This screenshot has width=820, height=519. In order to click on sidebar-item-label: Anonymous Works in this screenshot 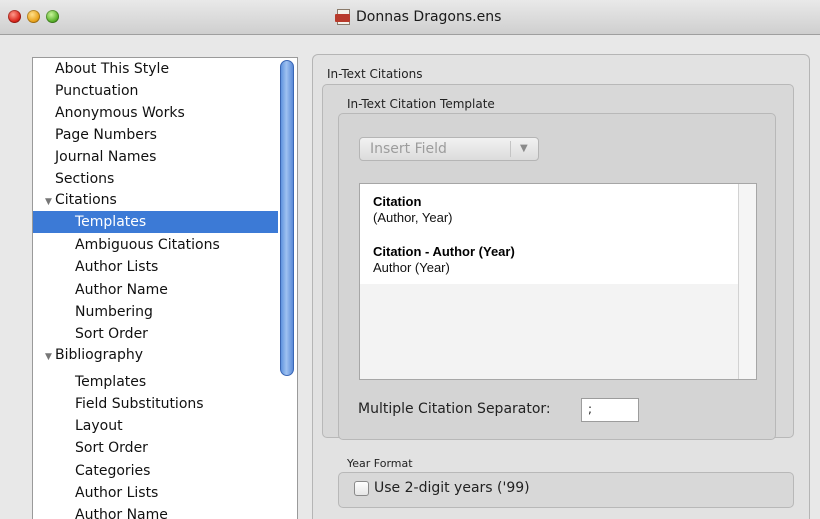, I will do `click(120, 113)`.